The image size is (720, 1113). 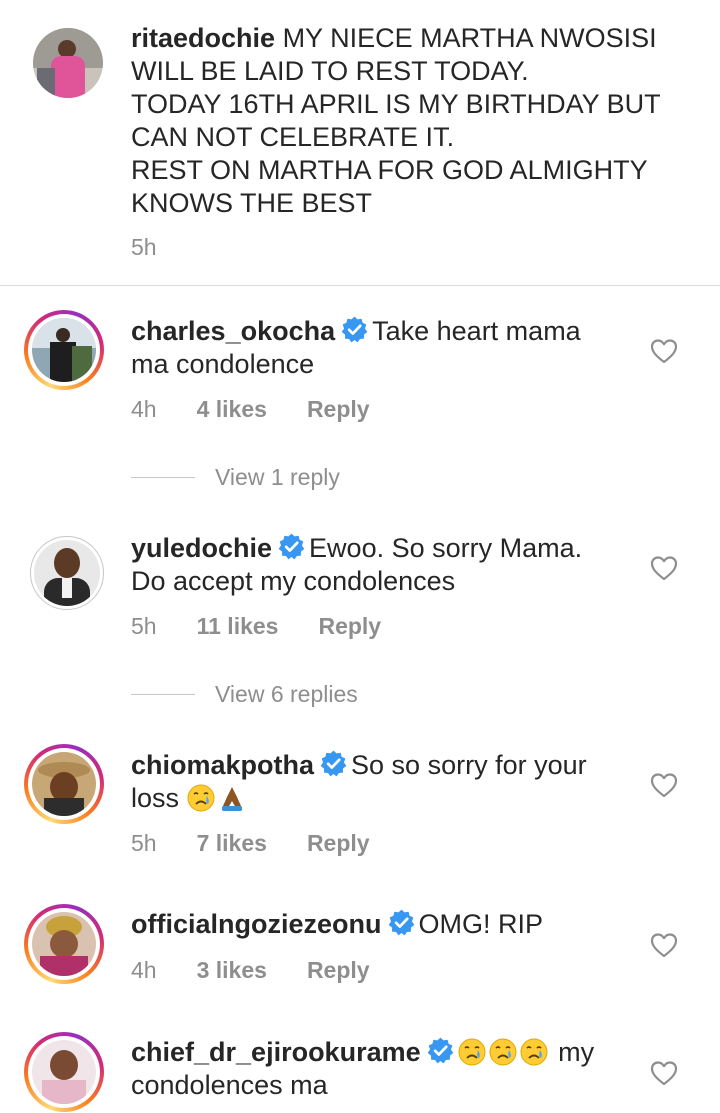 I want to click on likes-count: 4 likes, so click(x=232, y=409).